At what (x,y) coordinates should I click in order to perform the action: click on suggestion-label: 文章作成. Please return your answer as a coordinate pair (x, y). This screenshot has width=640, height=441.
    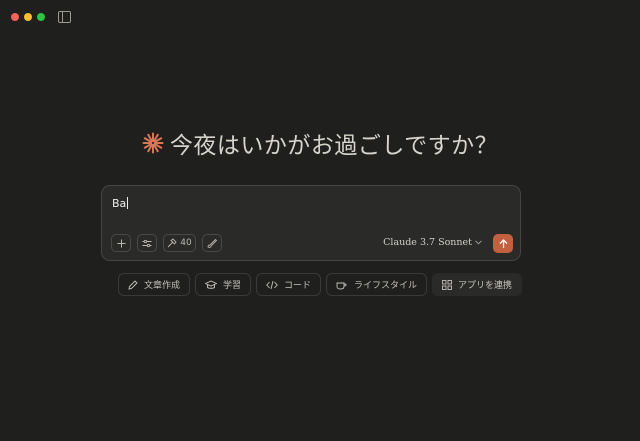
    Looking at the image, I should click on (161, 286).